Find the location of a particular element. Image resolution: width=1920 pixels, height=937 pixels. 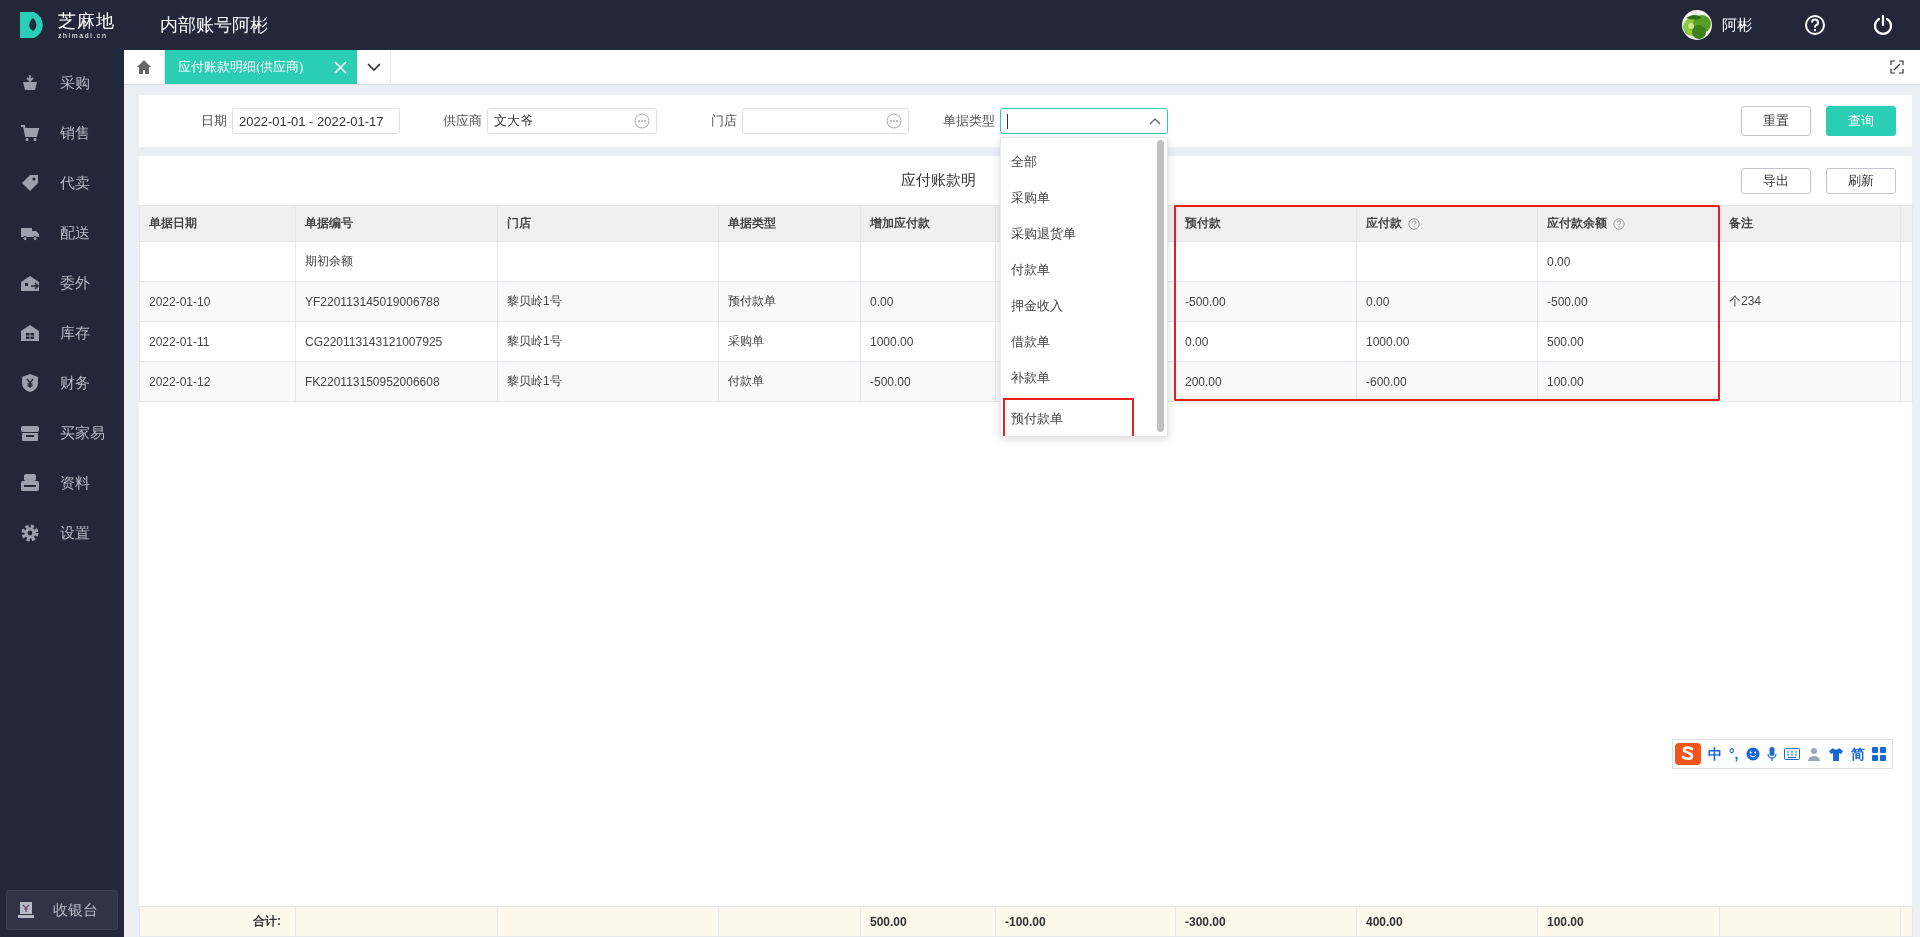

dropdown-option: 全部 is located at coordinates (1078, 162).